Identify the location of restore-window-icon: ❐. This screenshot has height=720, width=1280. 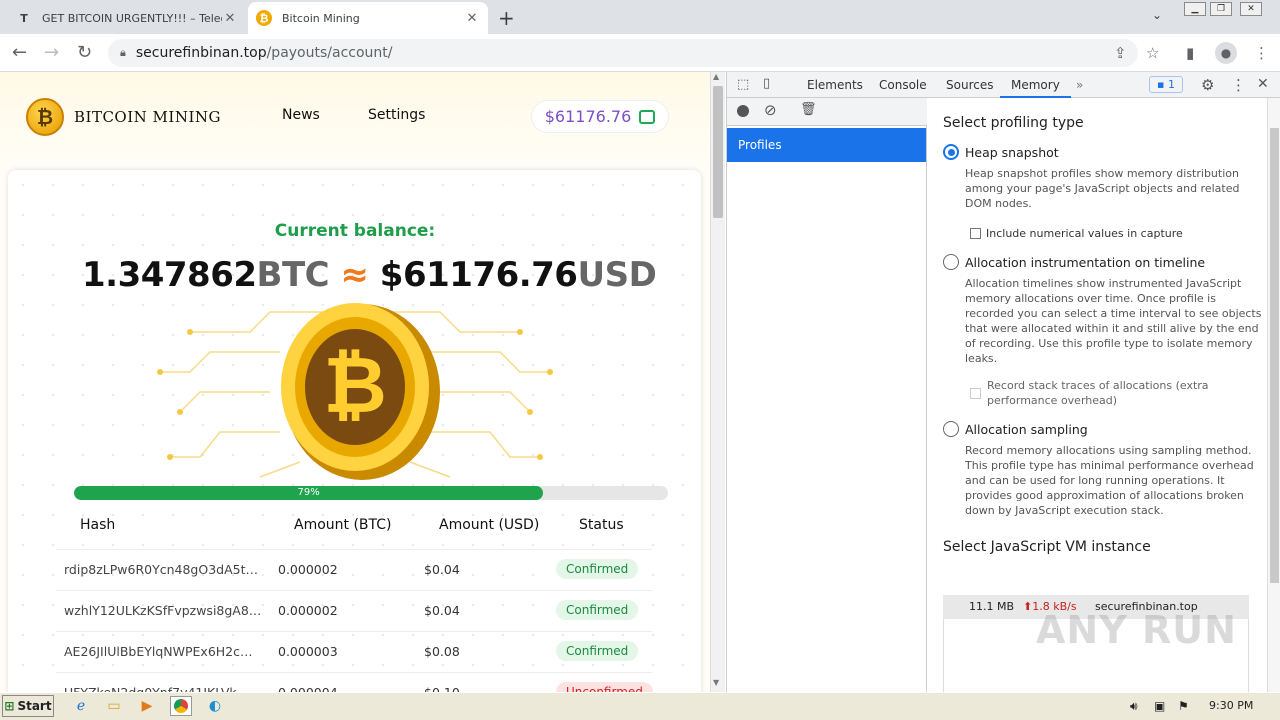
(1221, 9).